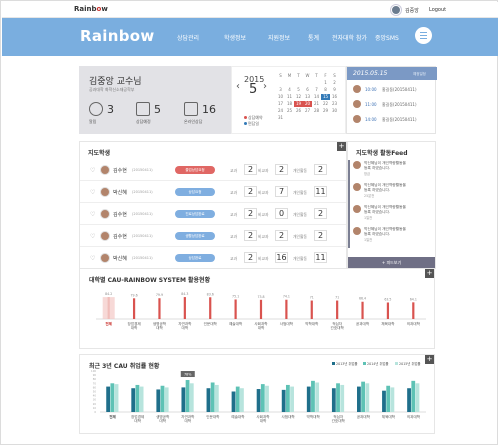 The height and width of the screenshot is (445, 498). Describe the element at coordinates (95, 412) in the screenshot. I see `y-tick-label: 0` at that location.